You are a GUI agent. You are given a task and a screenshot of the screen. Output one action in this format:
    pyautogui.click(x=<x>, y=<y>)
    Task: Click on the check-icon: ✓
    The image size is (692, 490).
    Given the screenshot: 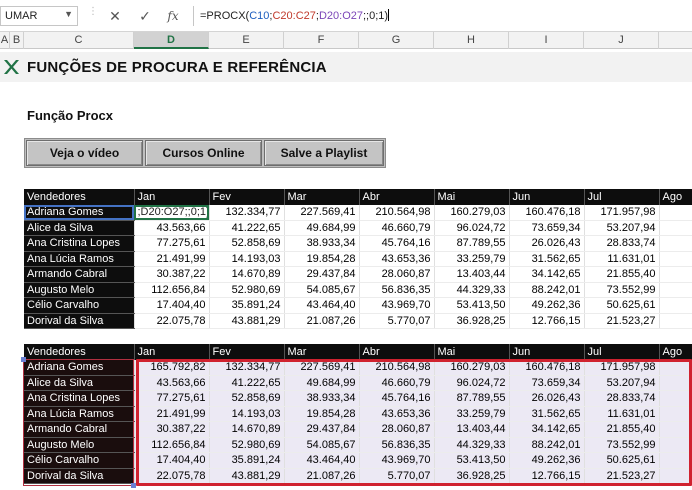 What is the action you would take?
    pyautogui.click(x=145, y=16)
    